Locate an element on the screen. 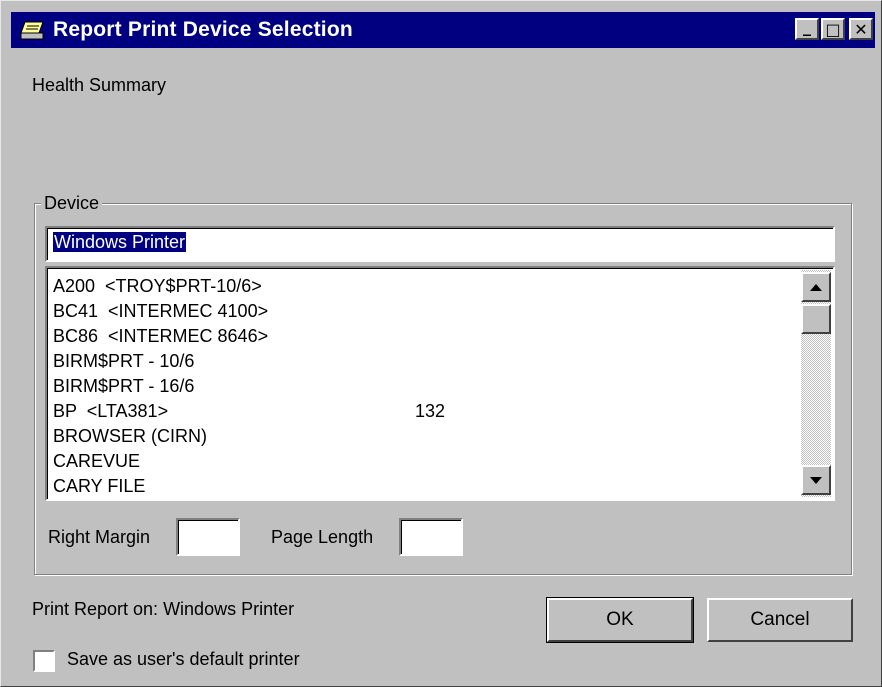  print-report-on-label: Print Report on: Windows Printer is located at coordinates (163, 609).